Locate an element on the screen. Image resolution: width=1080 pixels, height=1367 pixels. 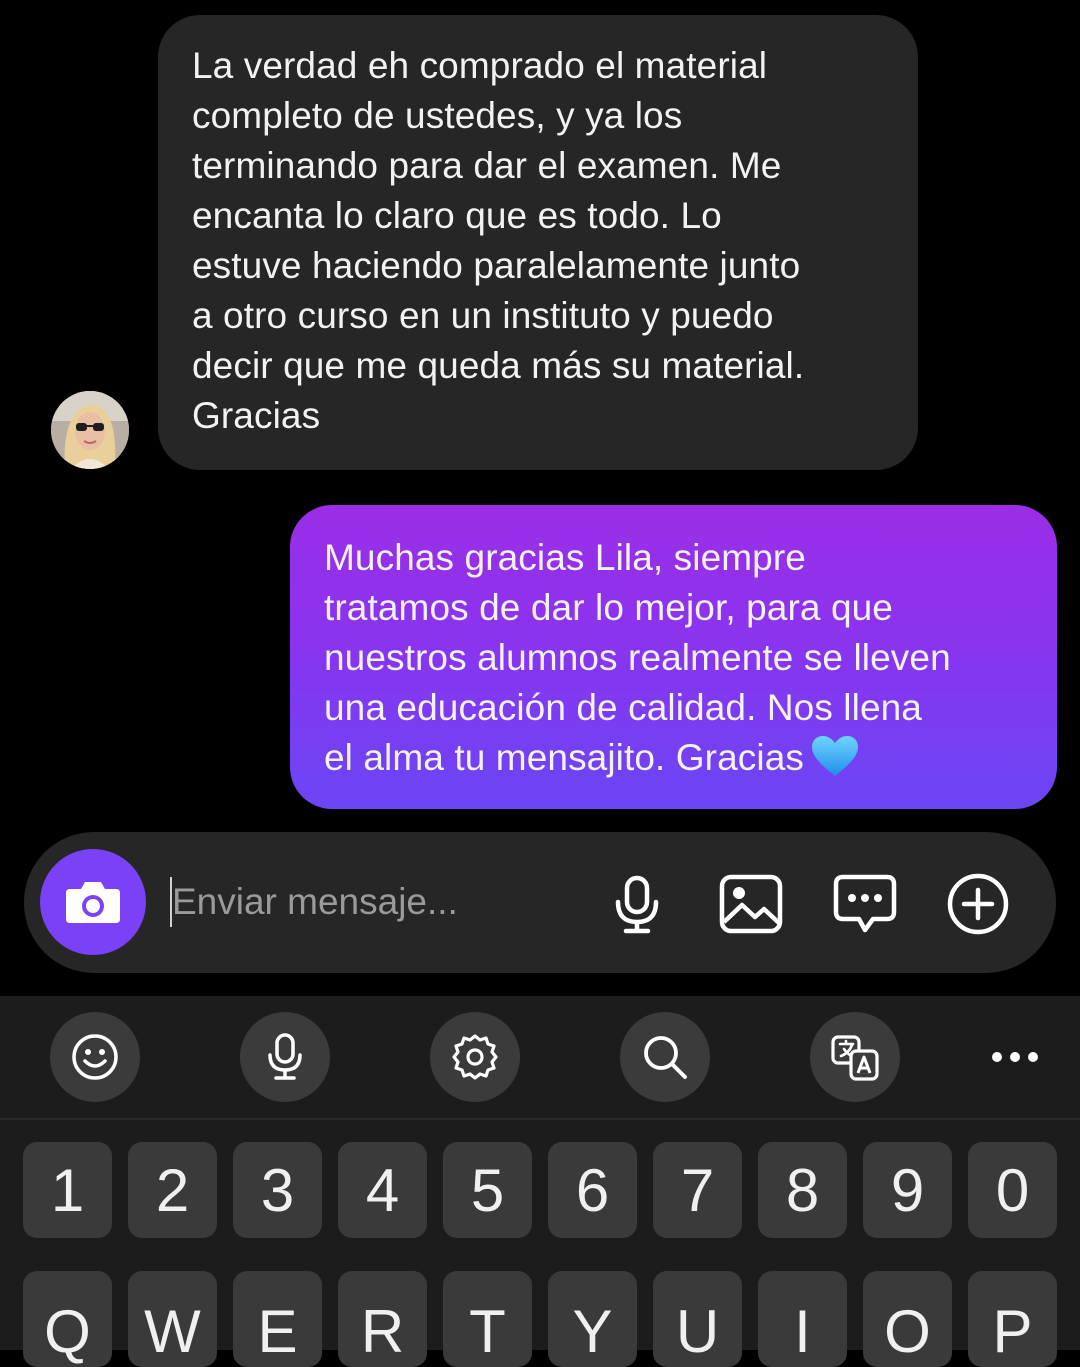
key-4: 4 is located at coordinates (382, 1190).